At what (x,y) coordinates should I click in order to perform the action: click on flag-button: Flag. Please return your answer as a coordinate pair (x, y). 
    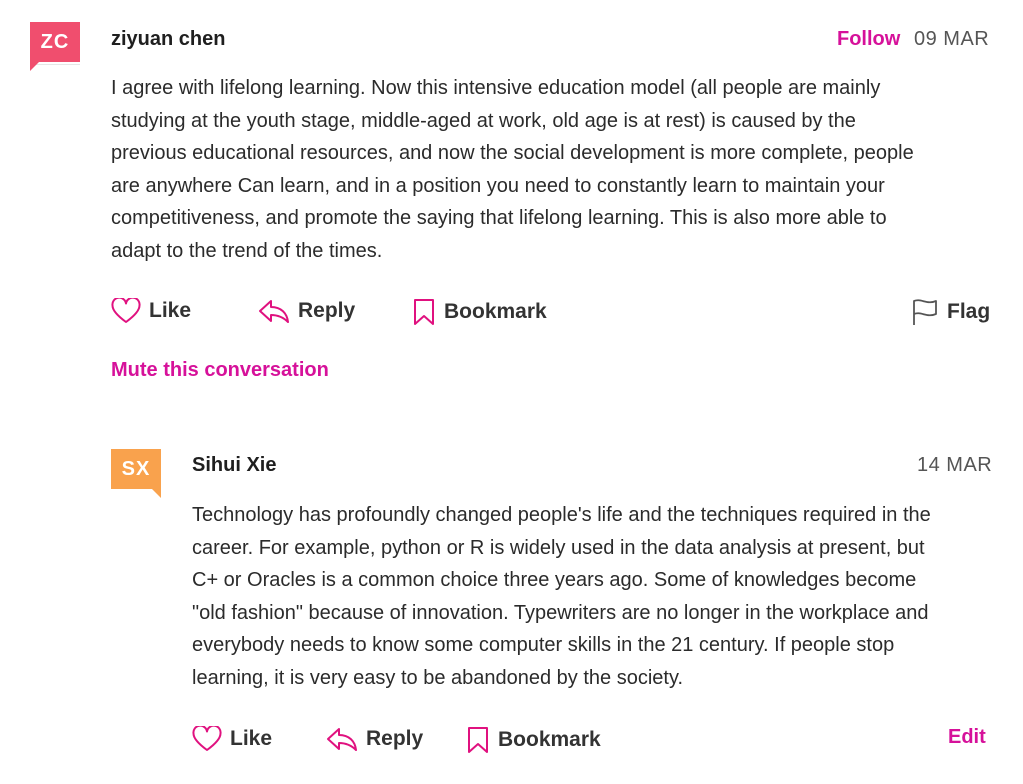
    Looking at the image, I should click on (950, 312).